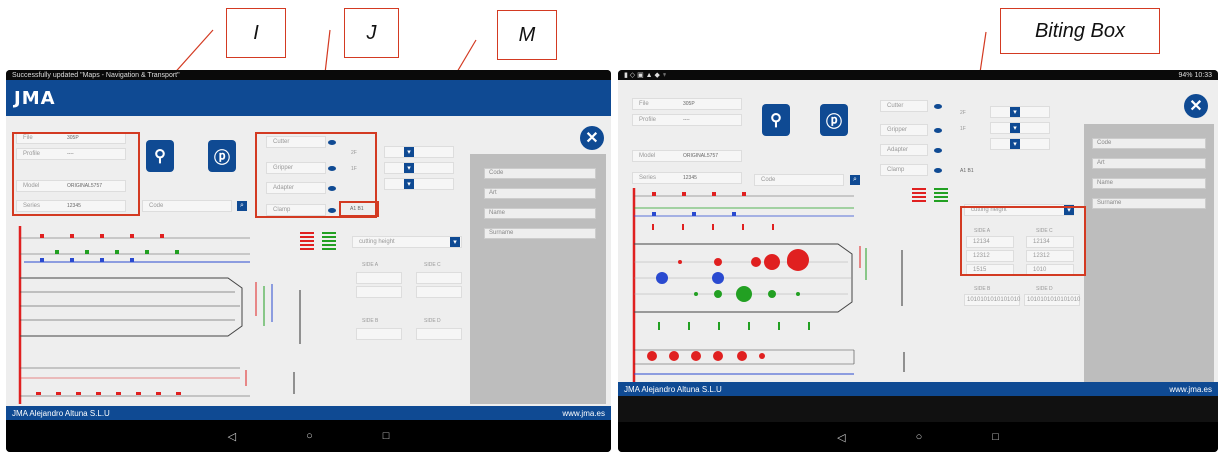 The width and height of the screenshot is (1220, 452). Describe the element at coordinates (527, 35) in the screenshot. I see `callout-m: M` at that location.